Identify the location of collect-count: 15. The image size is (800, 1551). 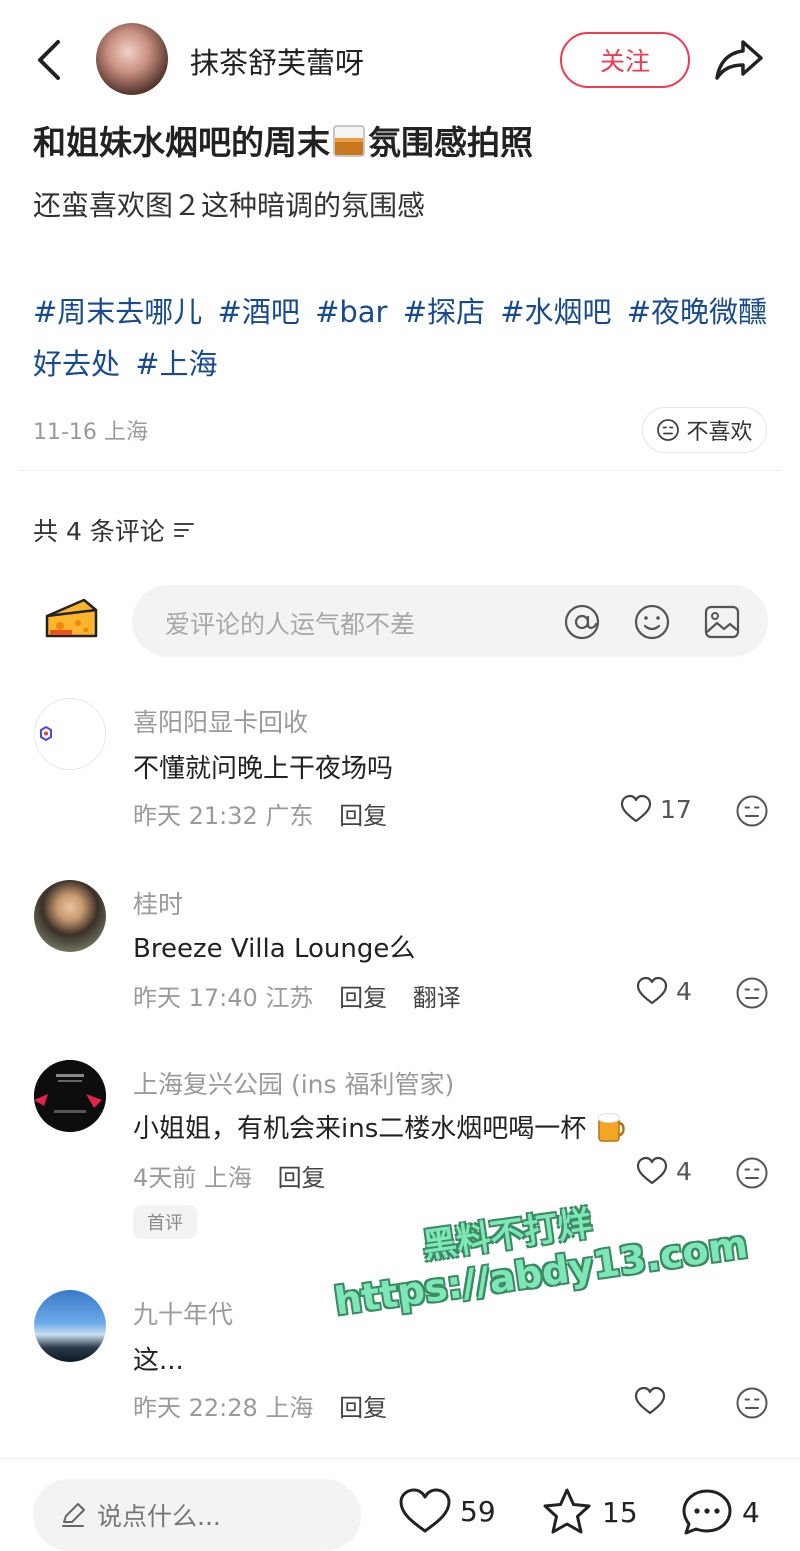
(620, 1512).